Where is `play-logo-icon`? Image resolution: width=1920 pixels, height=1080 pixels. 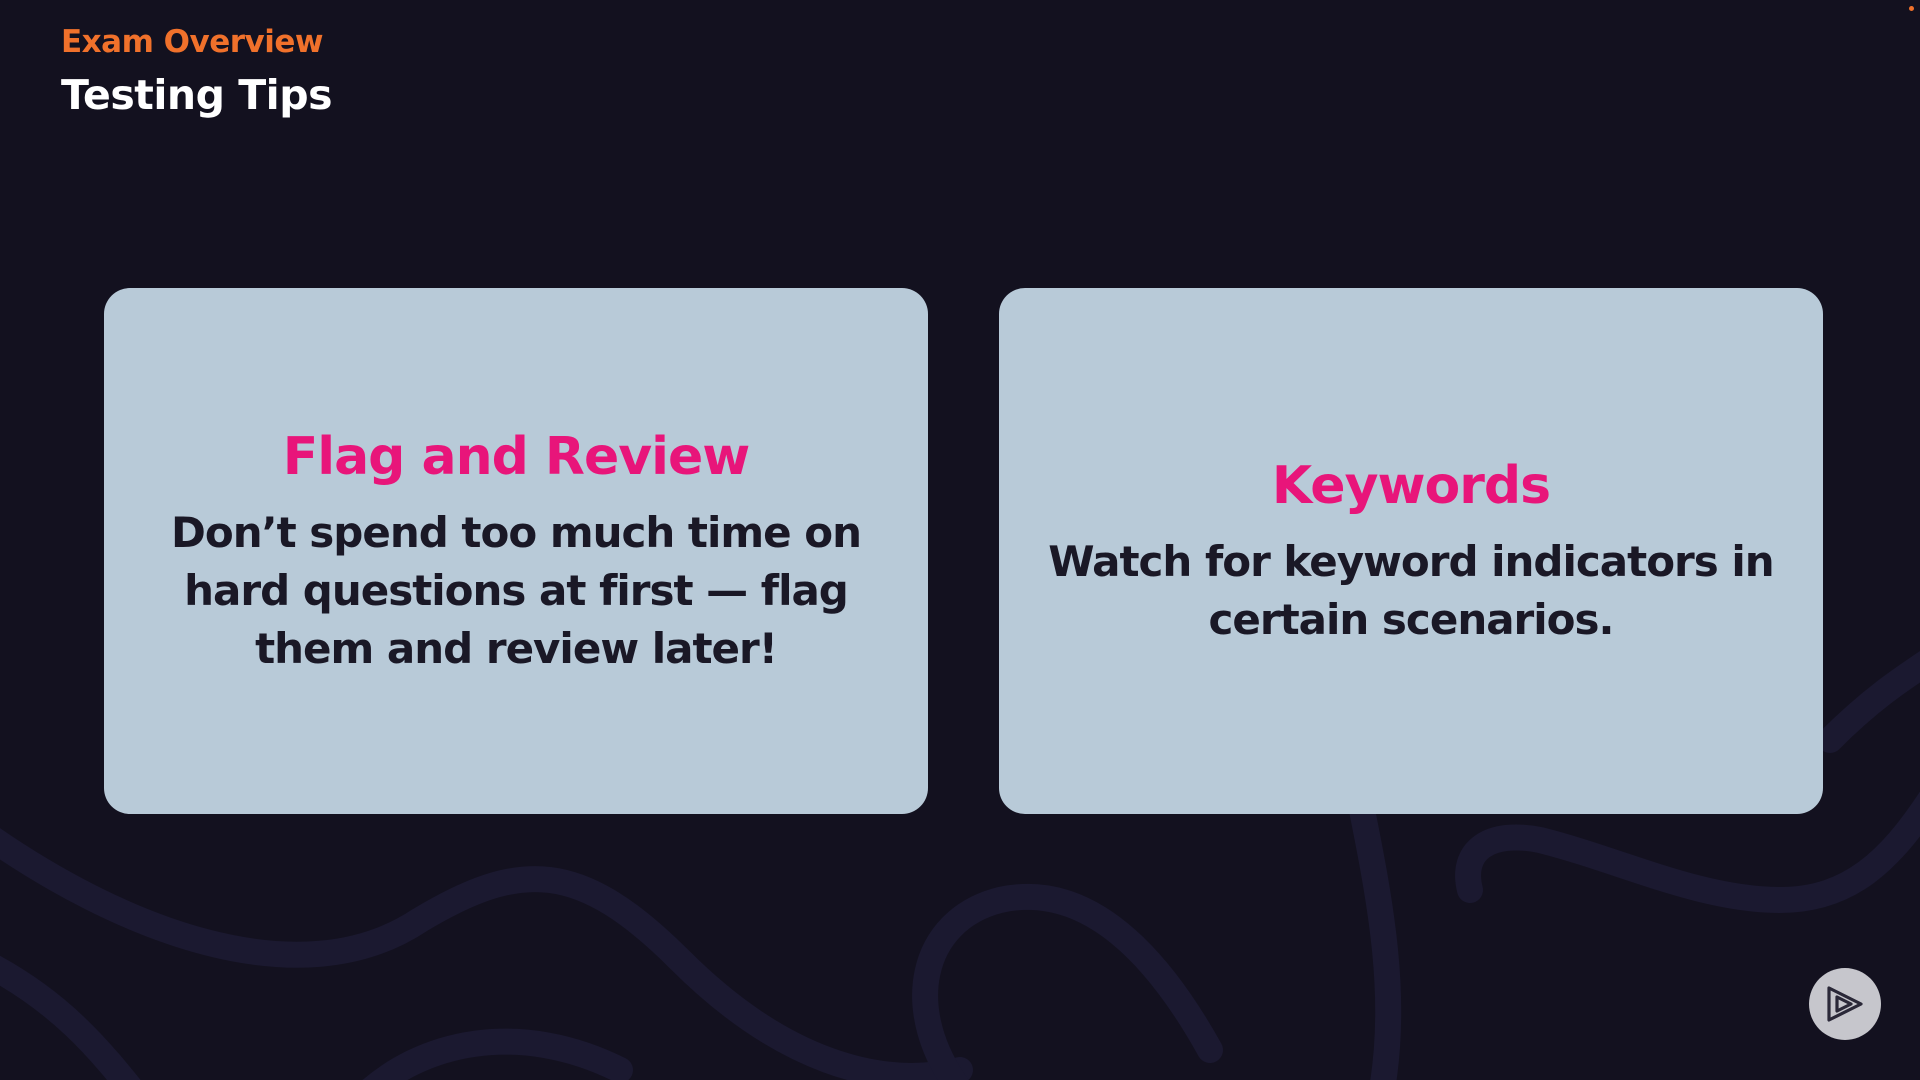
play-logo-icon is located at coordinates (1845, 1004).